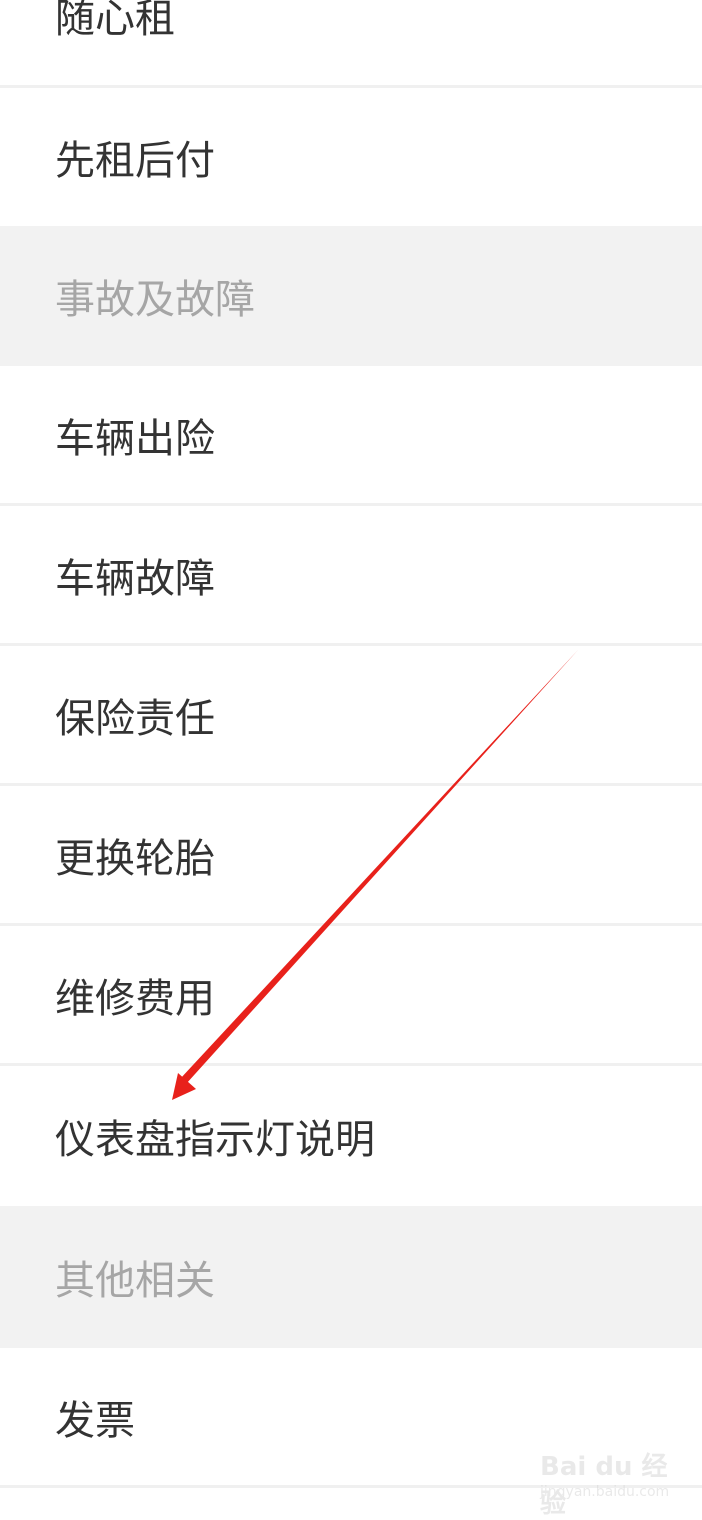  I want to click on list-item-baoxian: 保险责任, so click(351, 716).